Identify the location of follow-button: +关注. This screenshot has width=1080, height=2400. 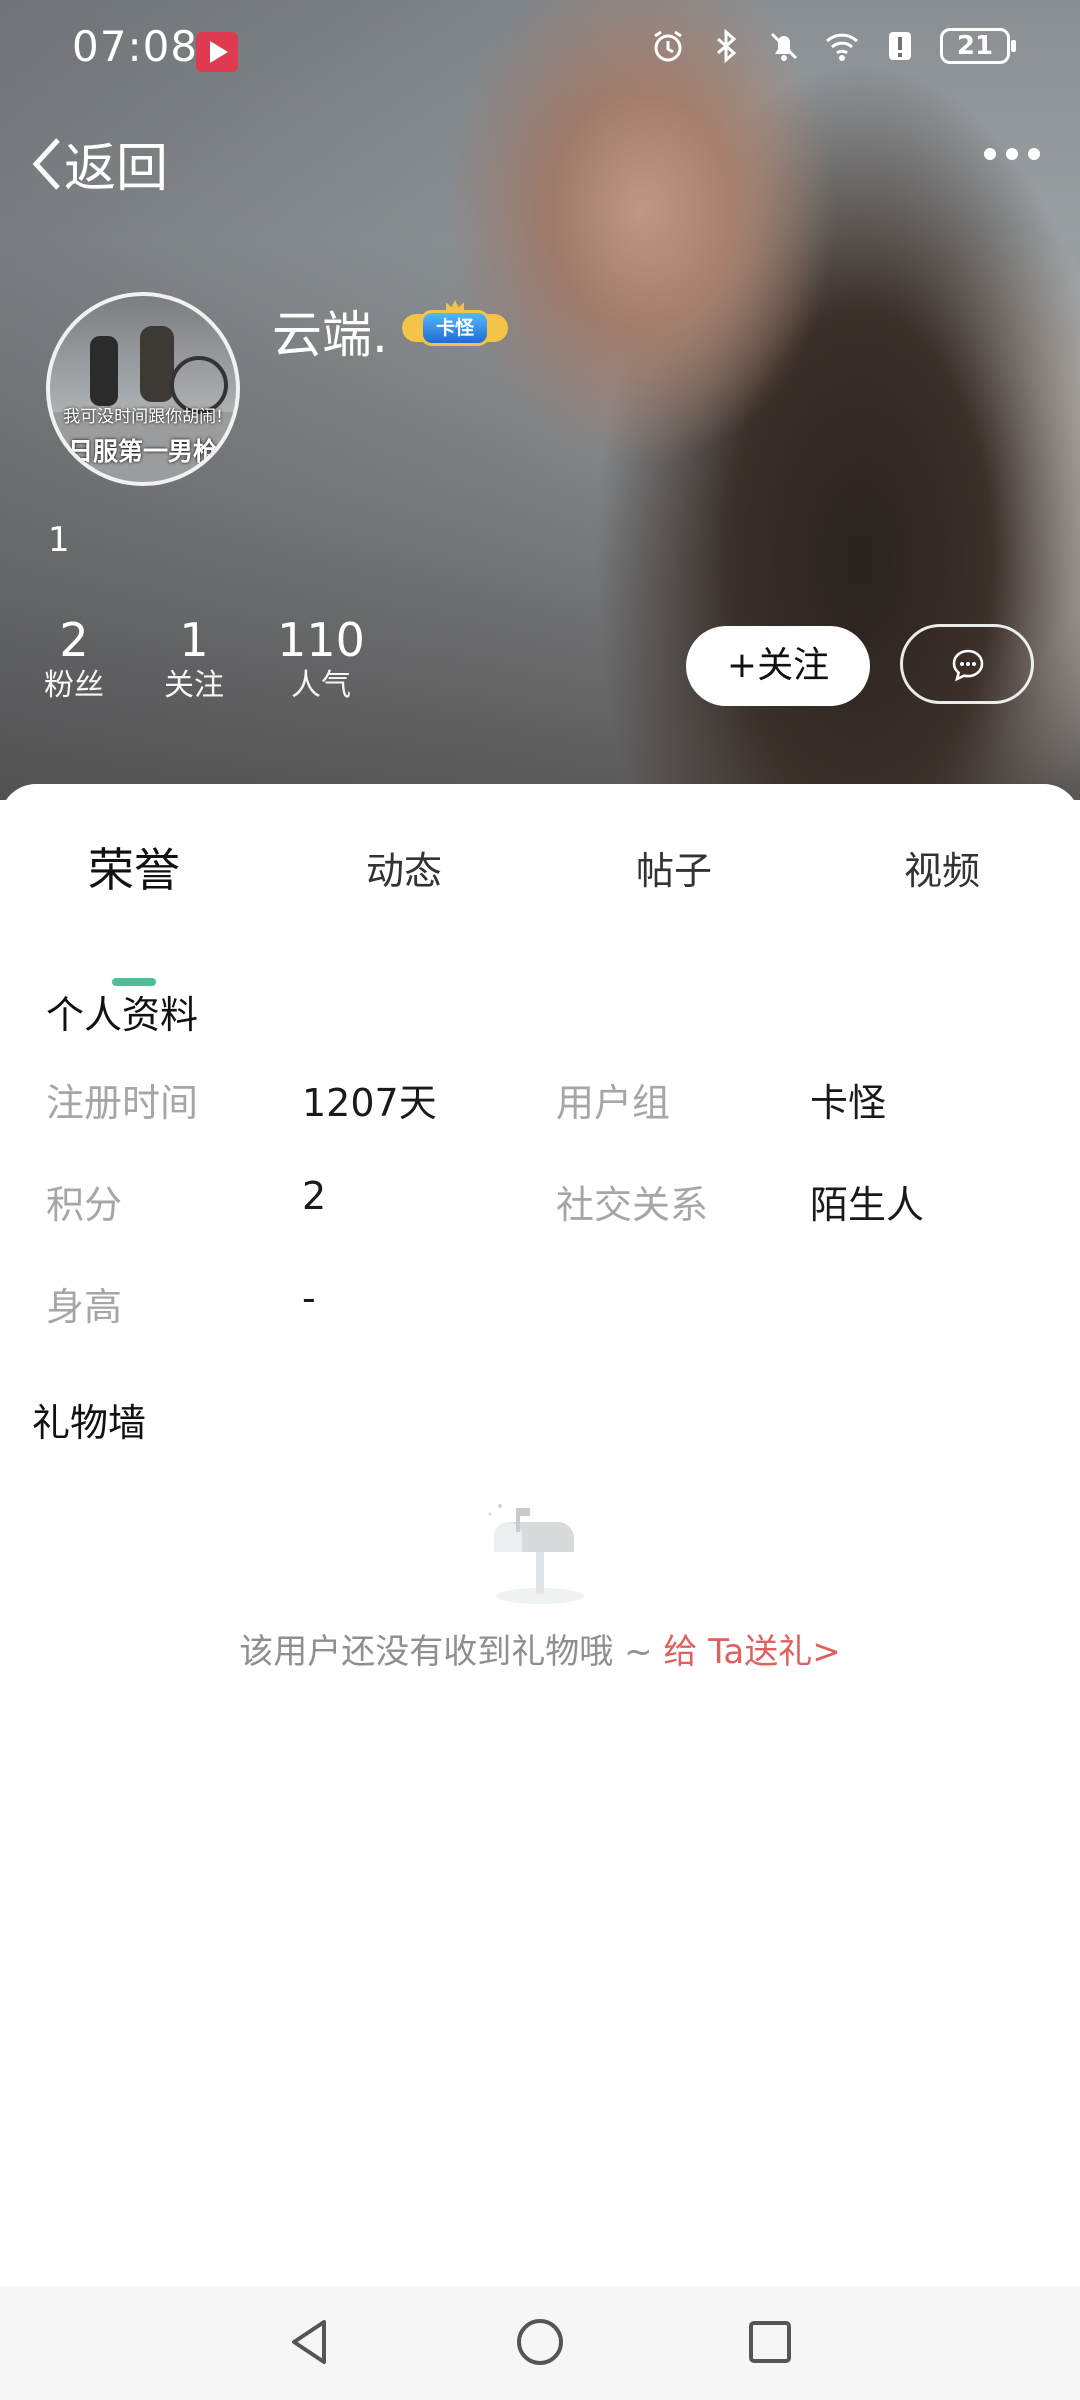
(778, 666).